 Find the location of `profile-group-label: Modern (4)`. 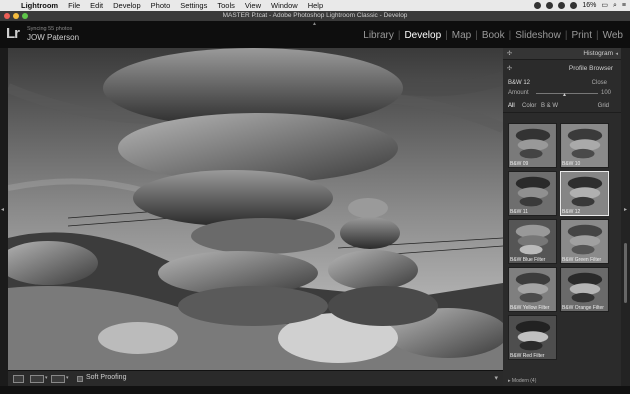

profile-group-label: Modern (4) is located at coordinates (524, 381).